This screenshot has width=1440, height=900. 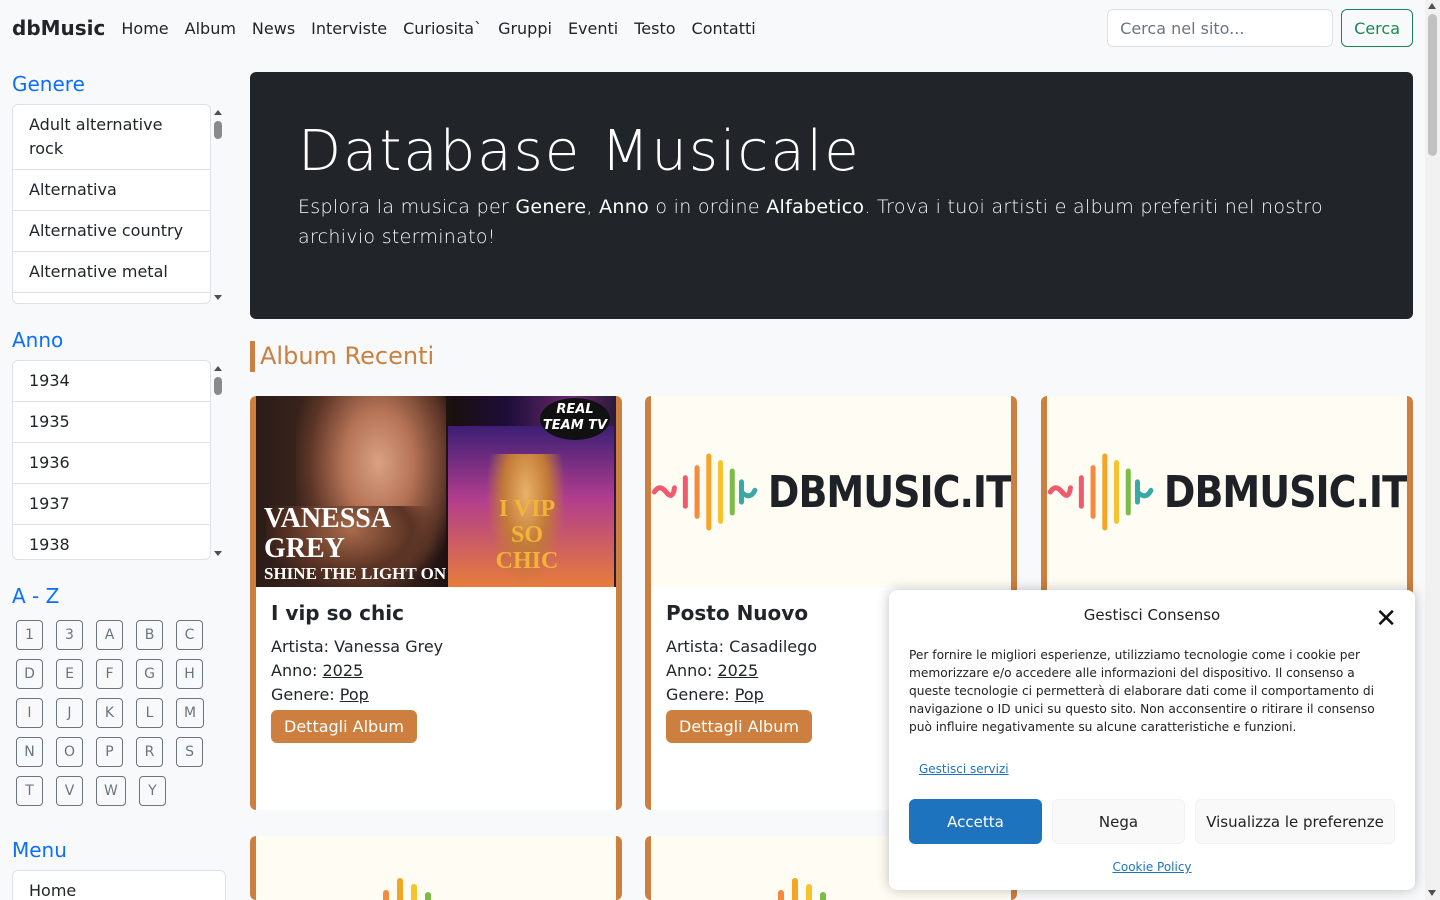 What do you see at coordinates (1386, 619) in the screenshot?
I see `close-icon: ✕` at bounding box center [1386, 619].